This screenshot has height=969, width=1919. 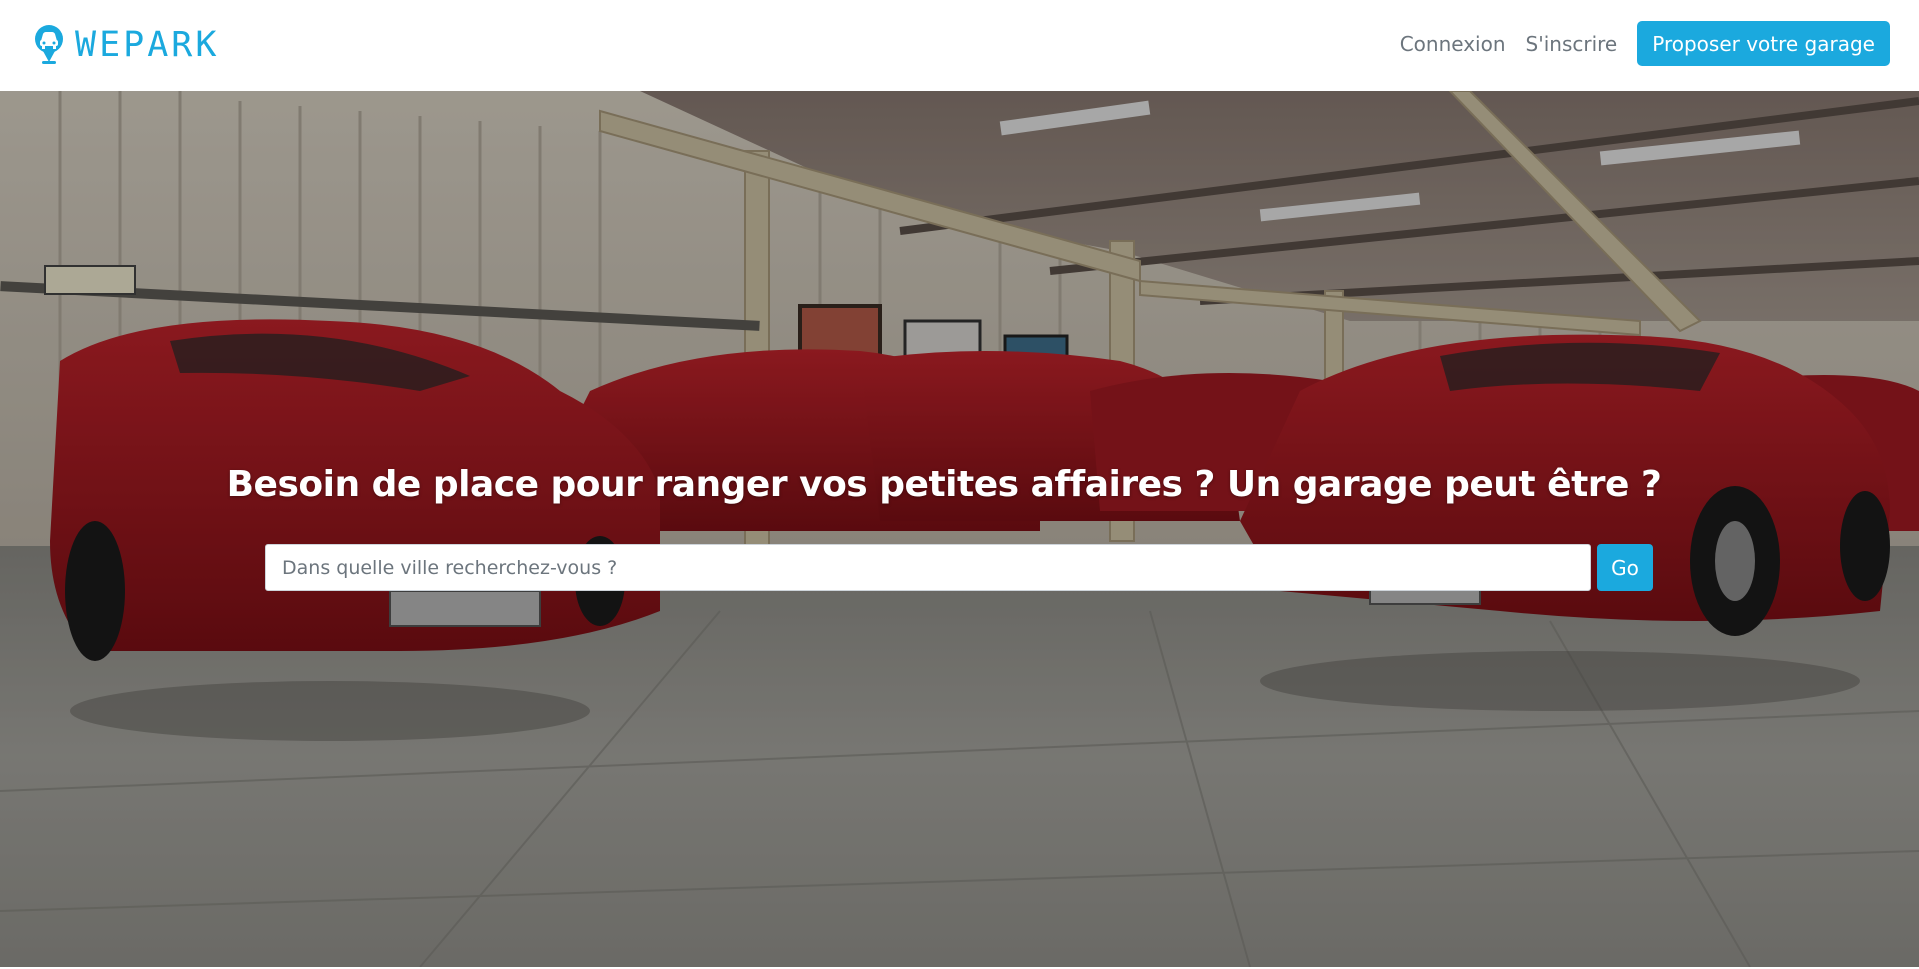 What do you see at coordinates (1763, 43) in the screenshot?
I see `propose-garage-button: Proposer votre garage` at bounding box center [1763, 43].